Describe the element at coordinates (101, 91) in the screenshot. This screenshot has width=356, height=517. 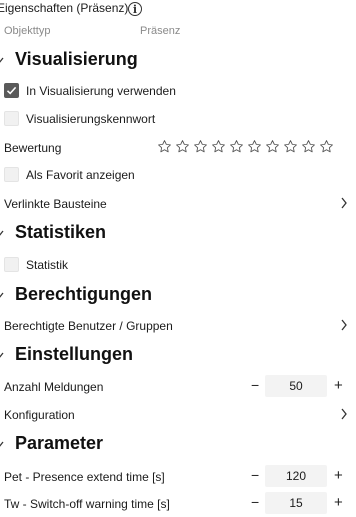
I see `checkbox-label-use-in-visualization: In Visualisierung verwenden` at that location.